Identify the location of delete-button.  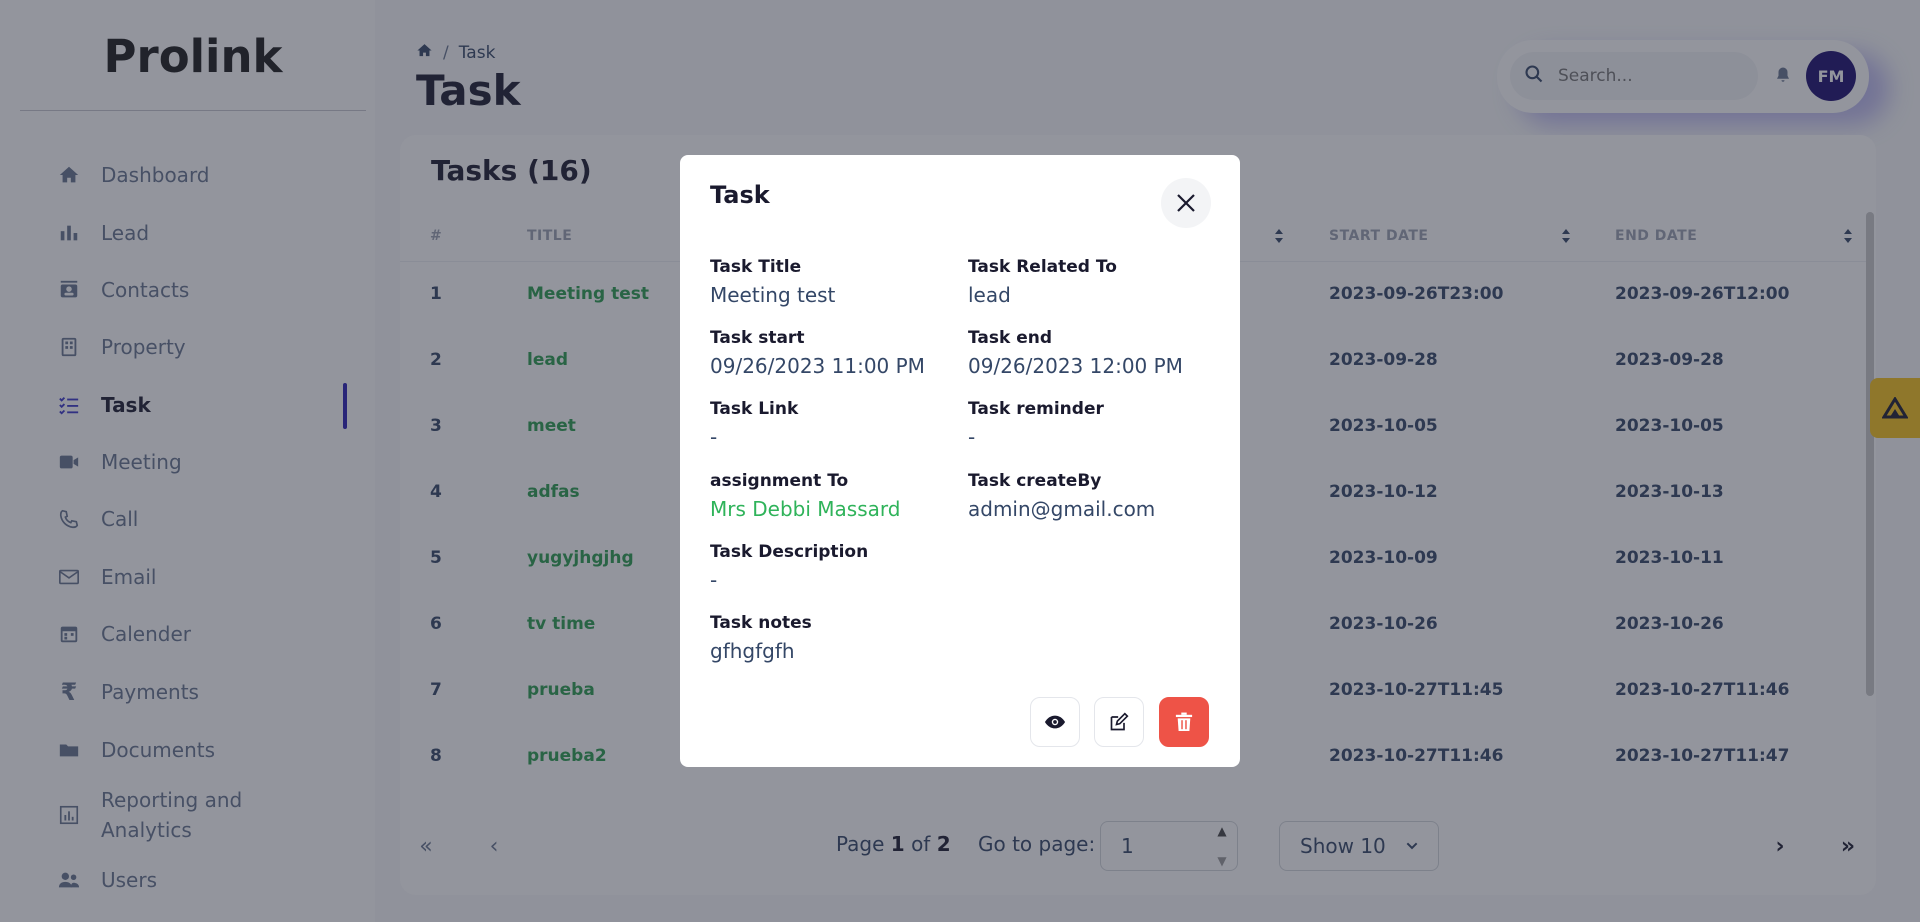
(1184, 722).